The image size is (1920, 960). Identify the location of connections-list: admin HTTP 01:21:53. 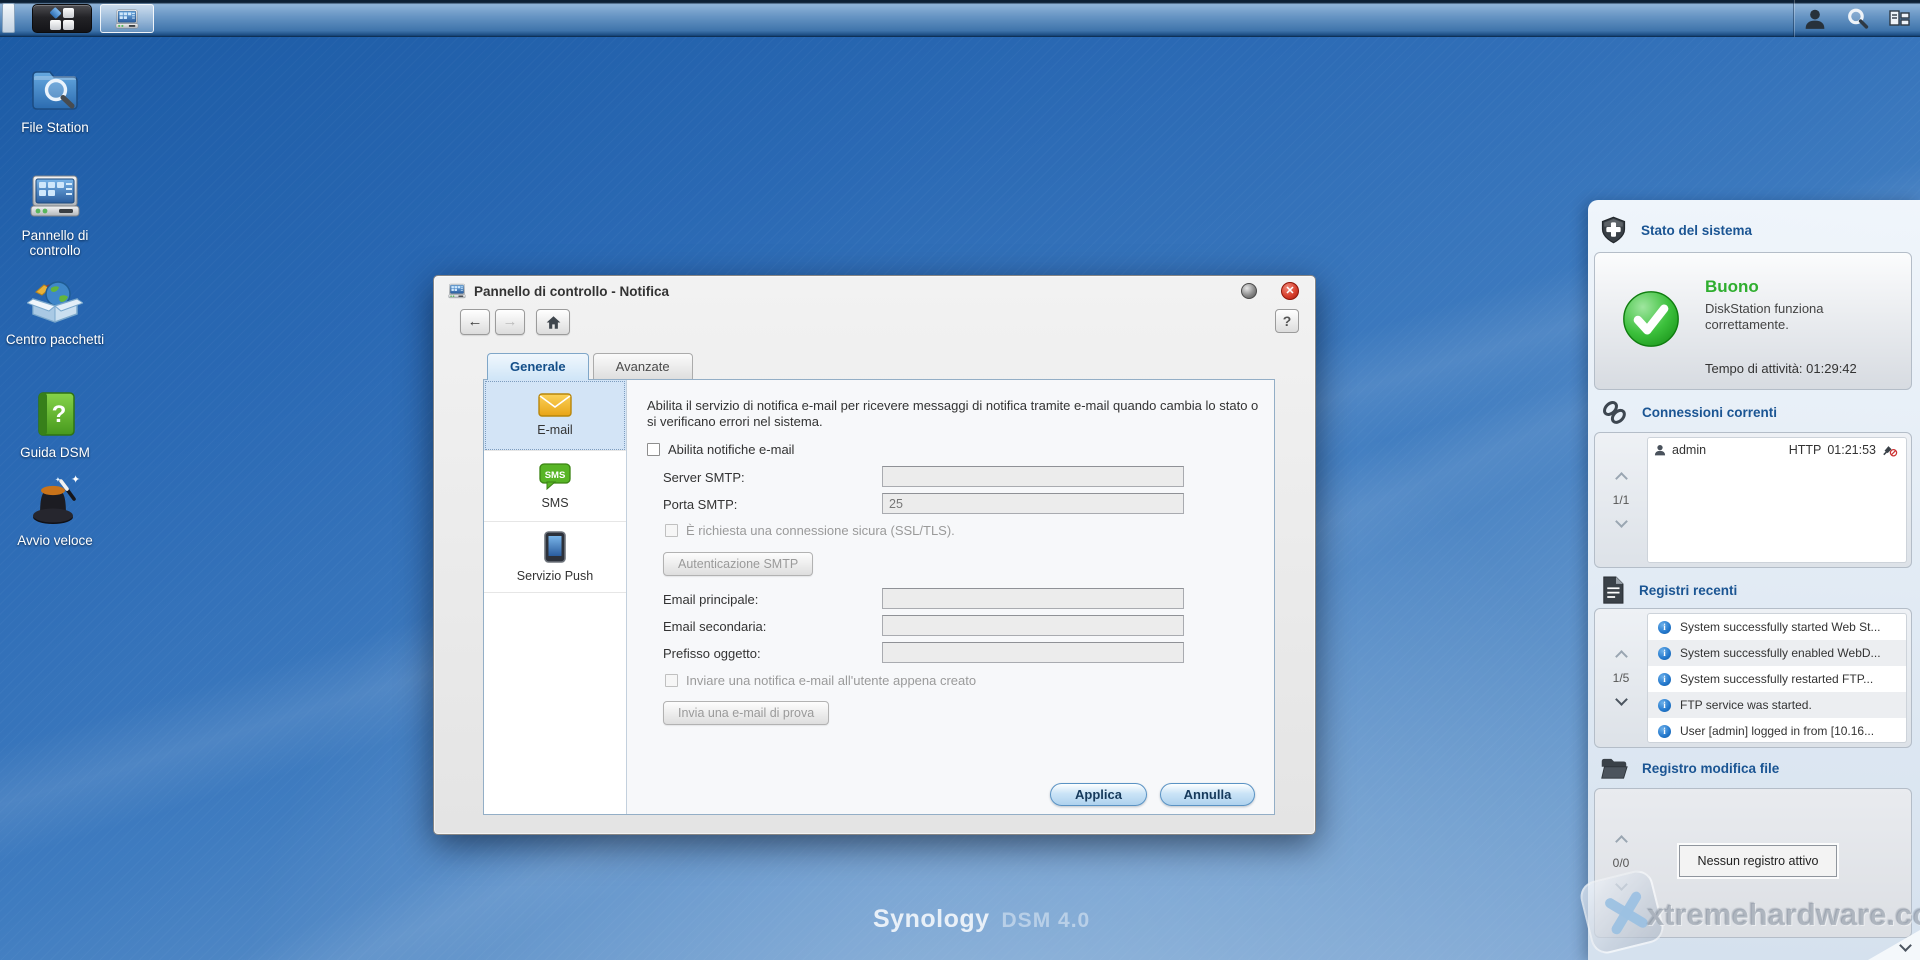
(1777, 500).